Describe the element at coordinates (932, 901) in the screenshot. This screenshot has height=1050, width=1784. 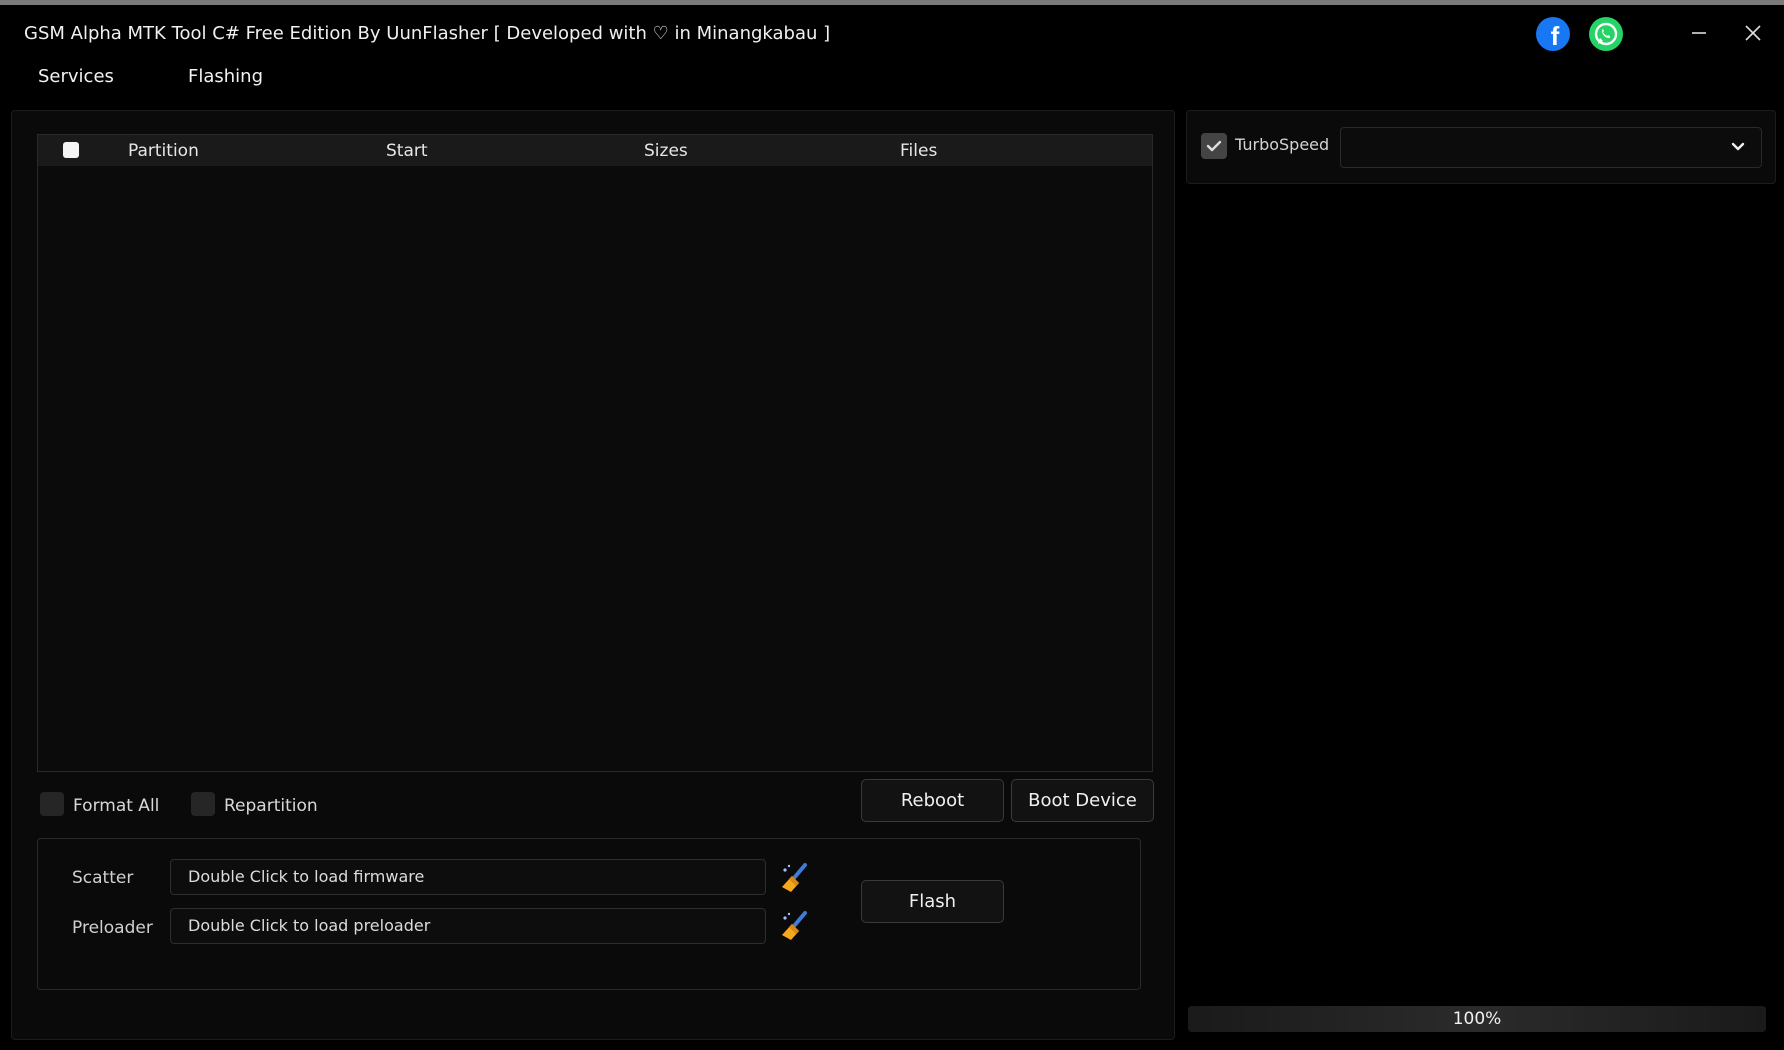
I see `flash-button: Flash` at that location.